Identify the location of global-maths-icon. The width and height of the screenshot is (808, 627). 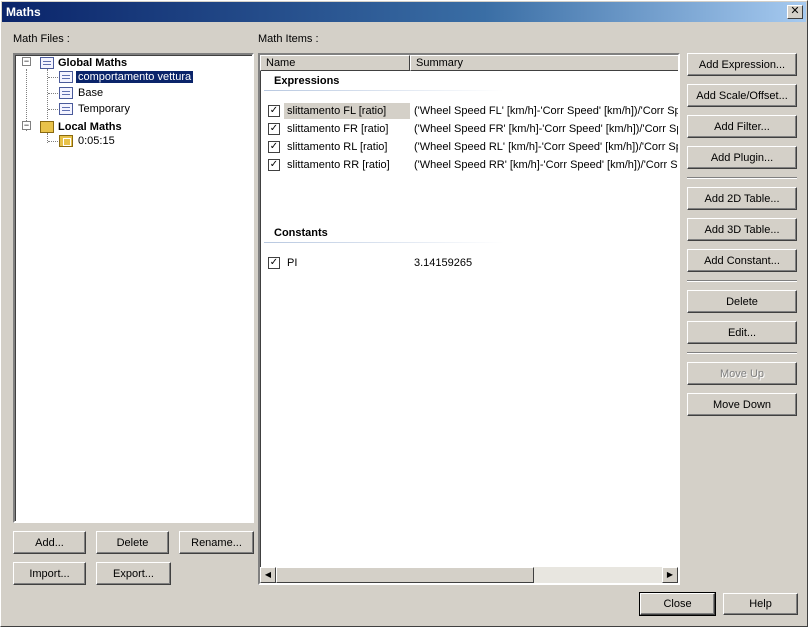
(47, 63).